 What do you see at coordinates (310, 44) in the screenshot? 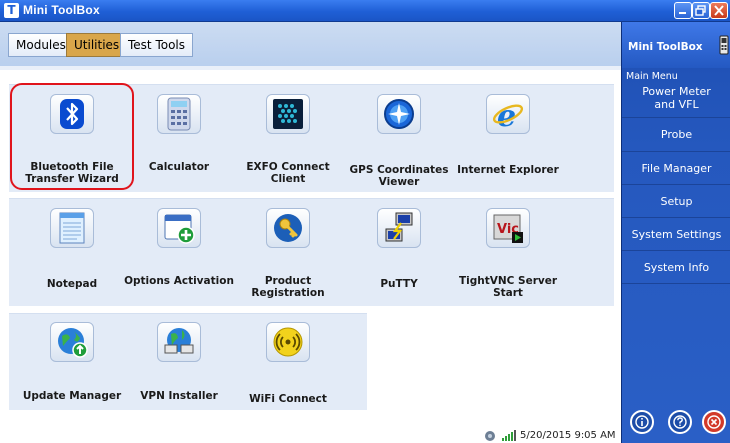
I see `tab-bar: Modules Utilities Test Tools` at bounding box center [310, 44].